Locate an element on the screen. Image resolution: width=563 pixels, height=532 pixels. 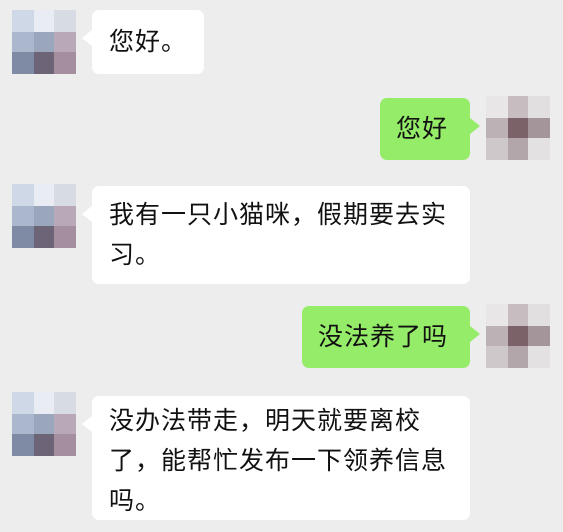
message-bubble-incoming: 我有一只小猫咪，假期要去实习。 is located at coordinates (276, 235).